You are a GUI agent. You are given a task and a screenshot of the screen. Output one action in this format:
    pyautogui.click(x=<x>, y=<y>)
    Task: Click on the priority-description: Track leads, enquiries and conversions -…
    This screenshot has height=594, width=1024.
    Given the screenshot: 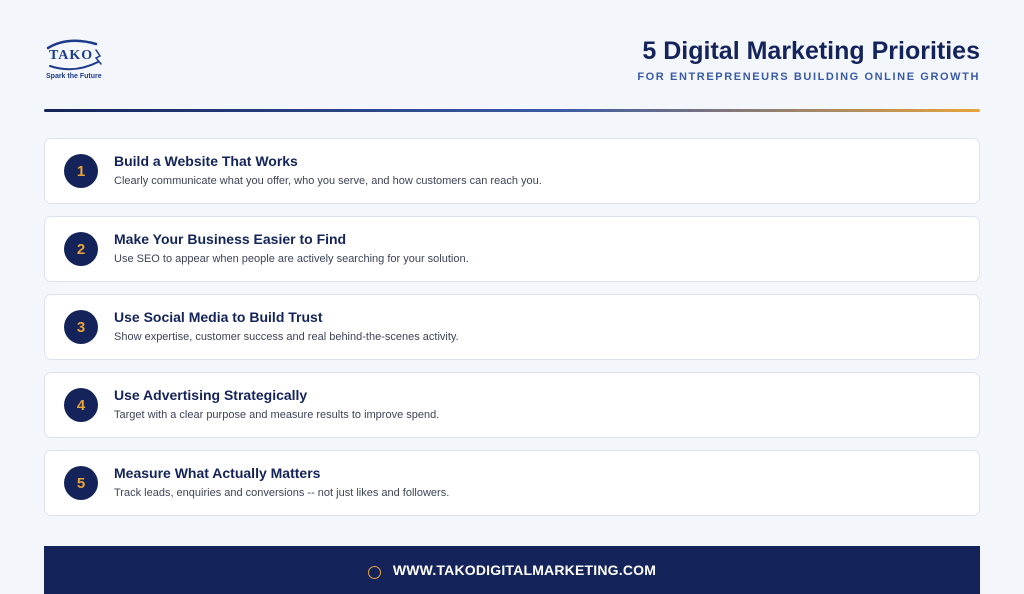 What is the action you would take?
    pyautogui.click(x=282, y=493)
    